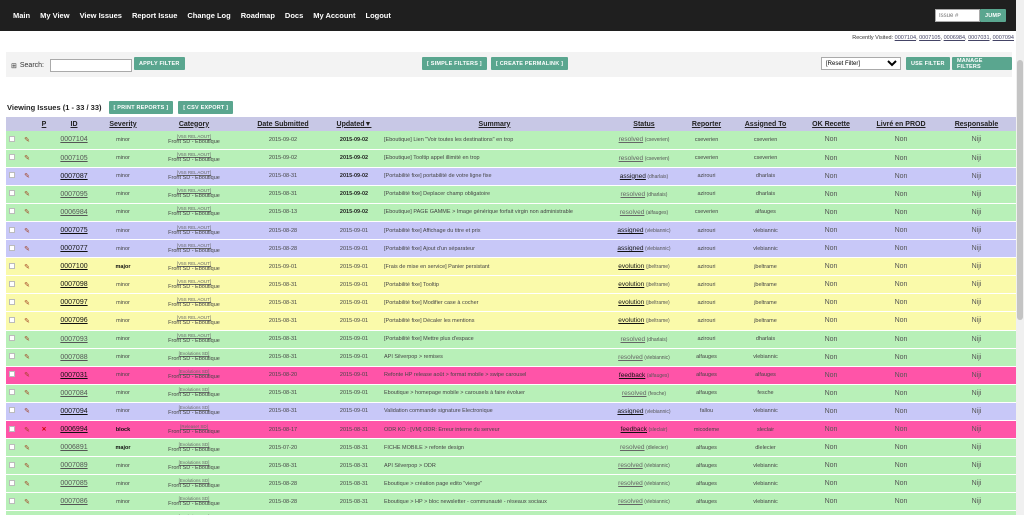 This screenshot has height=515, width=1024. I want to click on menu-main: Main, so click(21, 15).